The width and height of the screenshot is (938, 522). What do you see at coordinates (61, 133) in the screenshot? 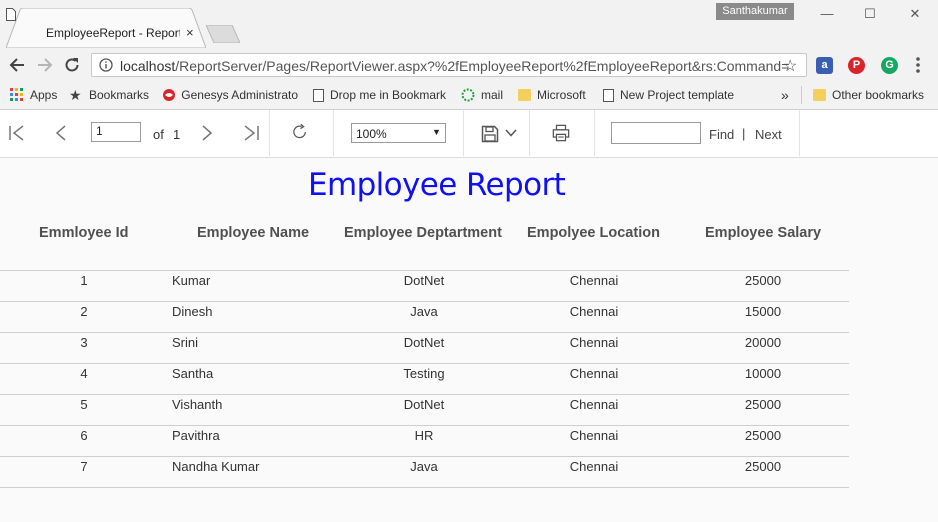
I see `previous-page-icon` at bounding box center [61, 133].